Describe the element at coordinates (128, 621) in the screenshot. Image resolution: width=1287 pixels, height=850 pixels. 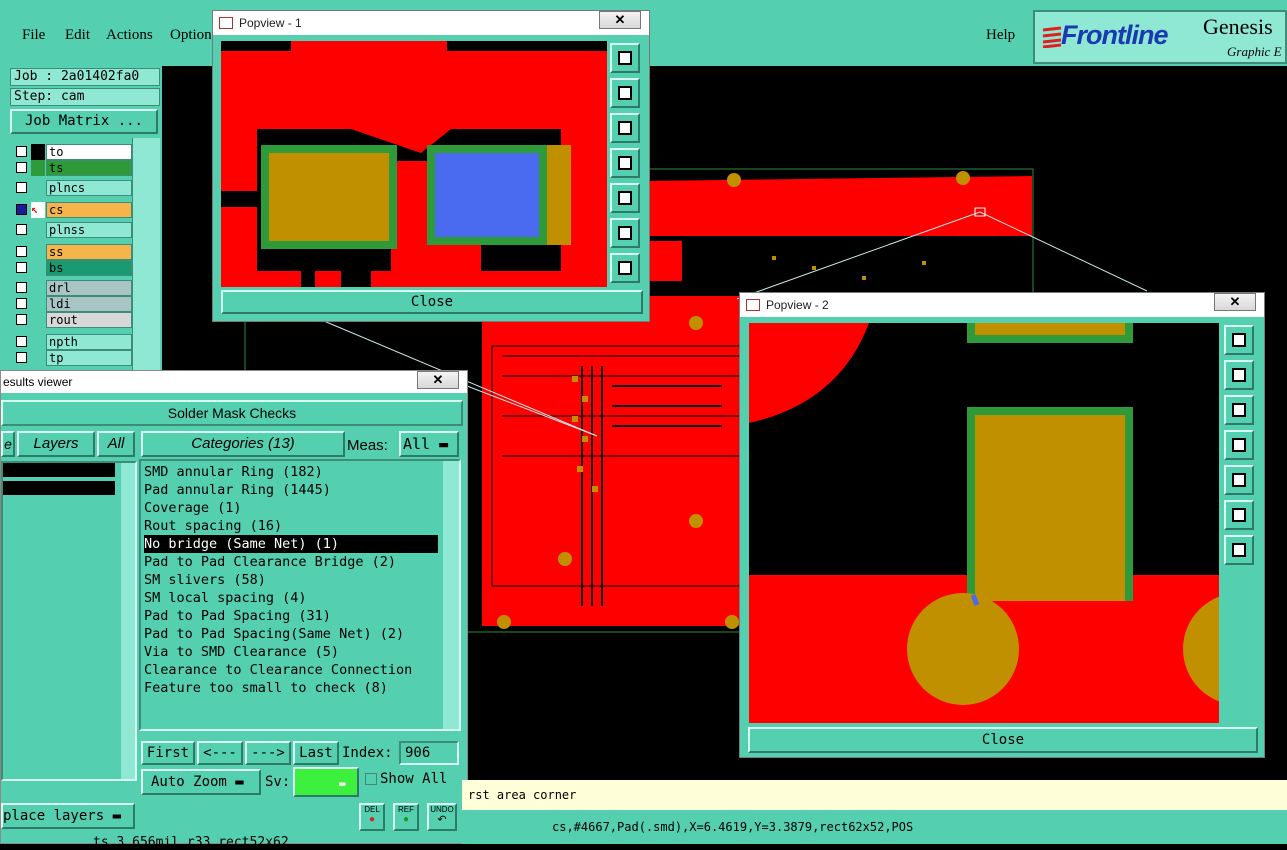
I see `layer-list-scrollbar` at that location.